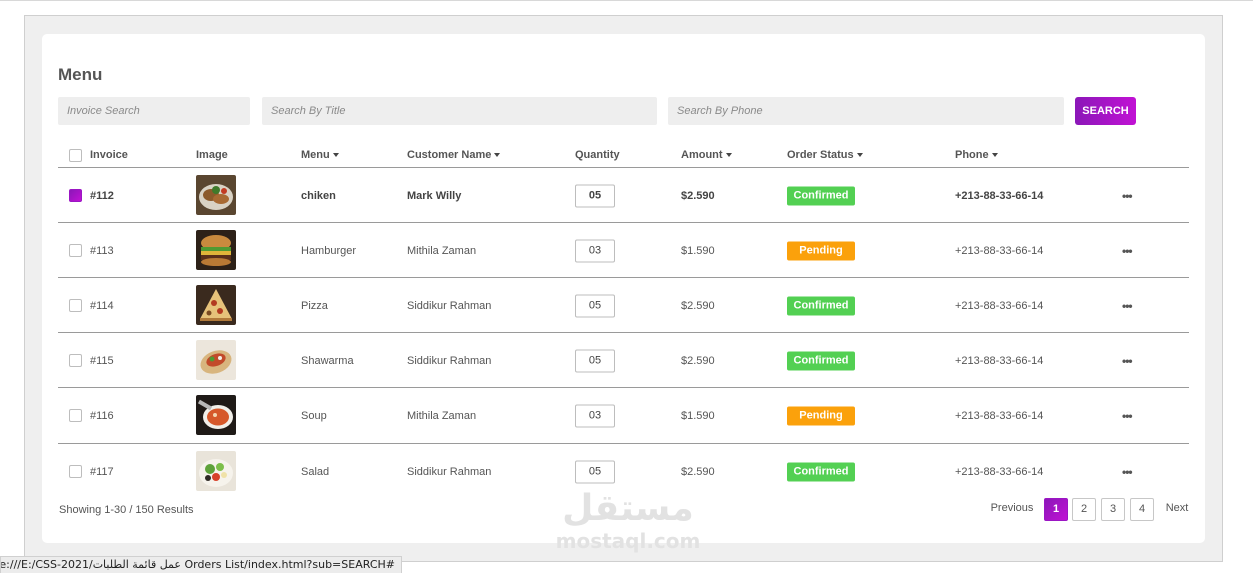  What do you see at coordinates (102, 360) in the screenshot?
I see `invoice-cell: #115` at bounding box center [102, 360].